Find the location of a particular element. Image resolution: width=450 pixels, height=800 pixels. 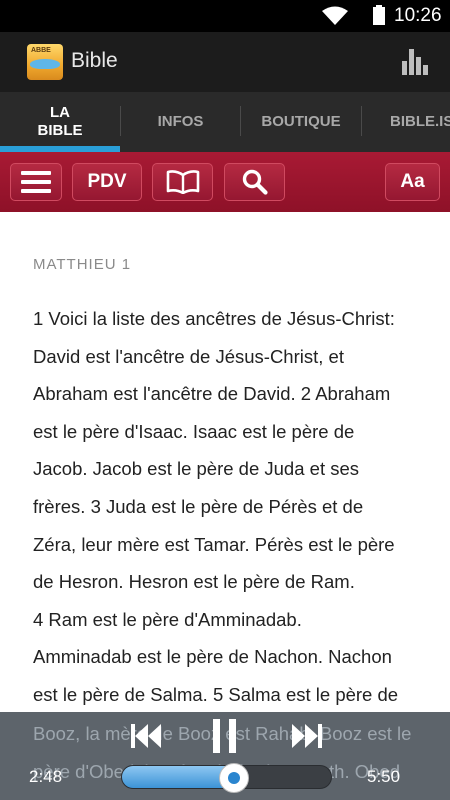

wifi-icon is located at coordinates (335, 15).